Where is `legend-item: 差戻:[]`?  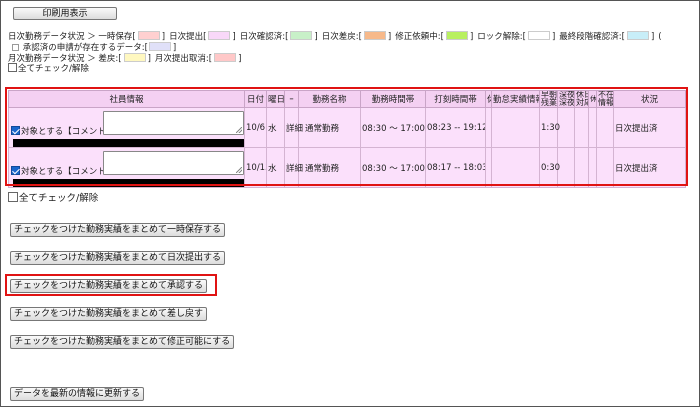
legend-item: 差戻:[] is located at coordinates (124, 59).